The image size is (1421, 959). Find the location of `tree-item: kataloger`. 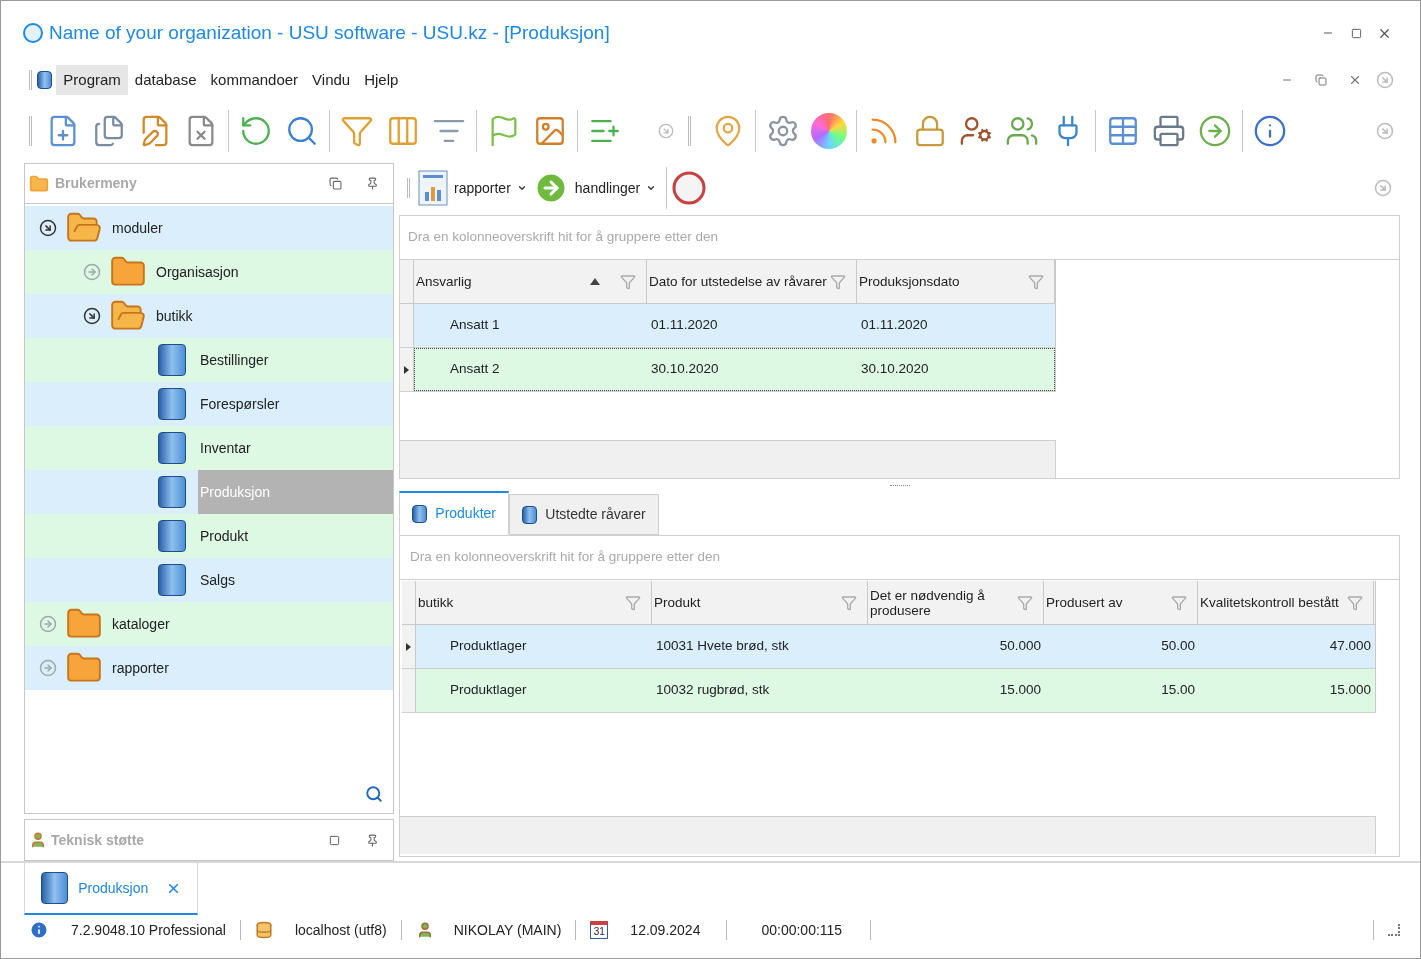

tree-item: kataloger is located at coordinates (140, 624).